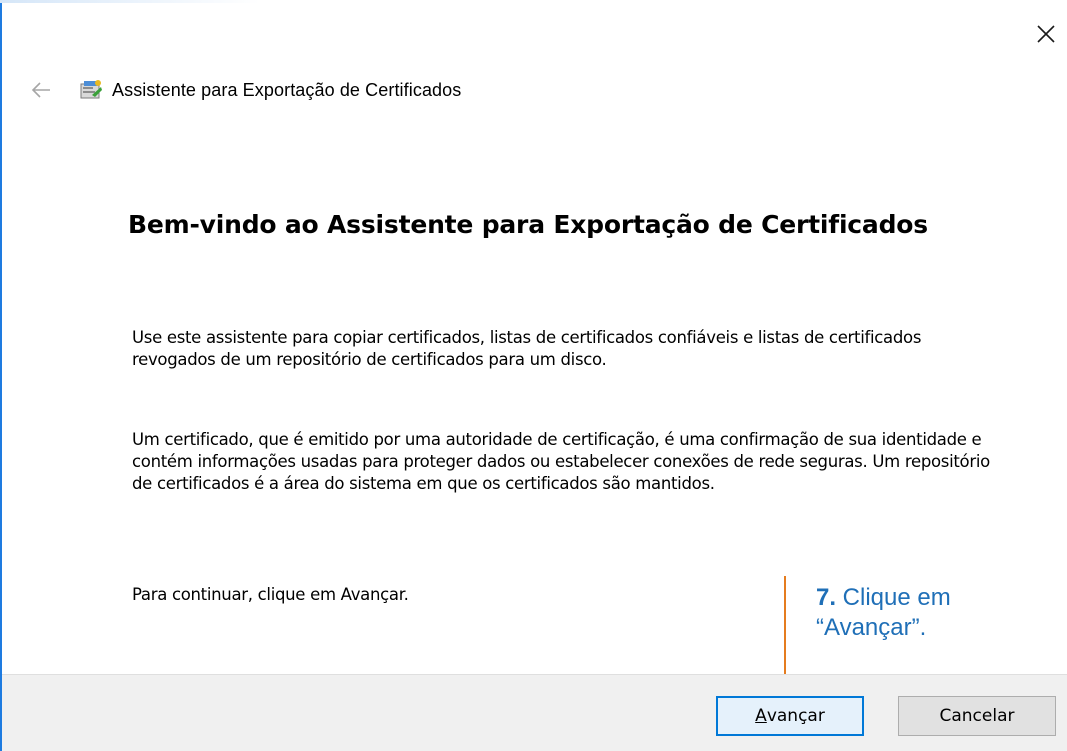 The image size is (1067, 751). Describe the element at coordinates (130, 1) in the screenshot. I see `window-top-edge` at that location.